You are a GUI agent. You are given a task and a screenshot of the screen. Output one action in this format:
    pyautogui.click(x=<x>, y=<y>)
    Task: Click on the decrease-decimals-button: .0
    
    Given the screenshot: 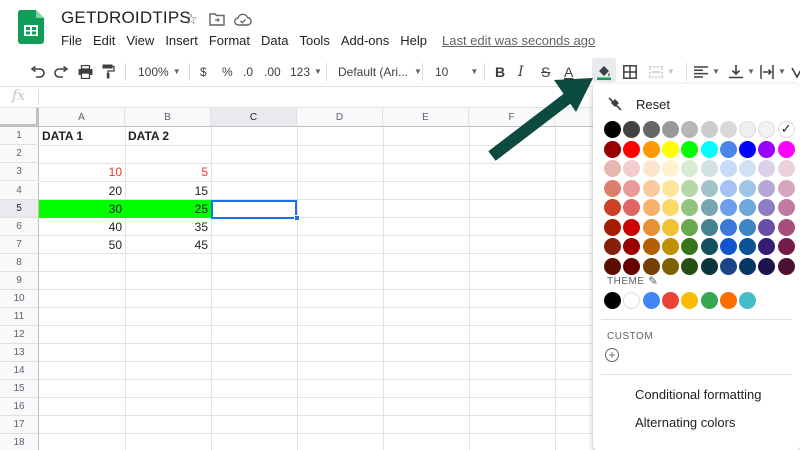 What is the action you would take?
    pyautogui.click(x=248, y=71)
    